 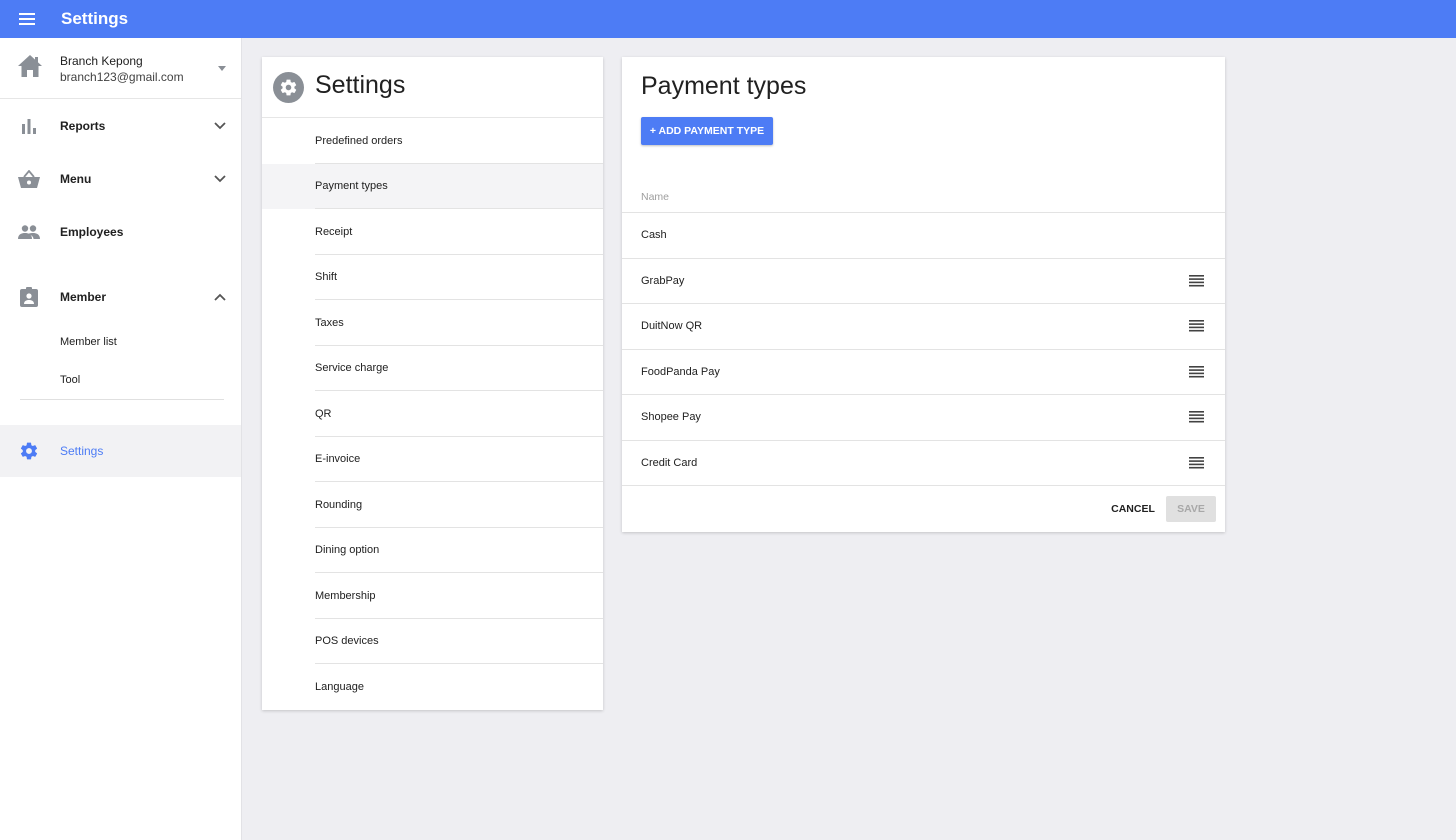 What do you see at coordinates (432, 186) in the screenshot?
I see `settings-menu-item: Payment types` at bounding box center [432, 186].